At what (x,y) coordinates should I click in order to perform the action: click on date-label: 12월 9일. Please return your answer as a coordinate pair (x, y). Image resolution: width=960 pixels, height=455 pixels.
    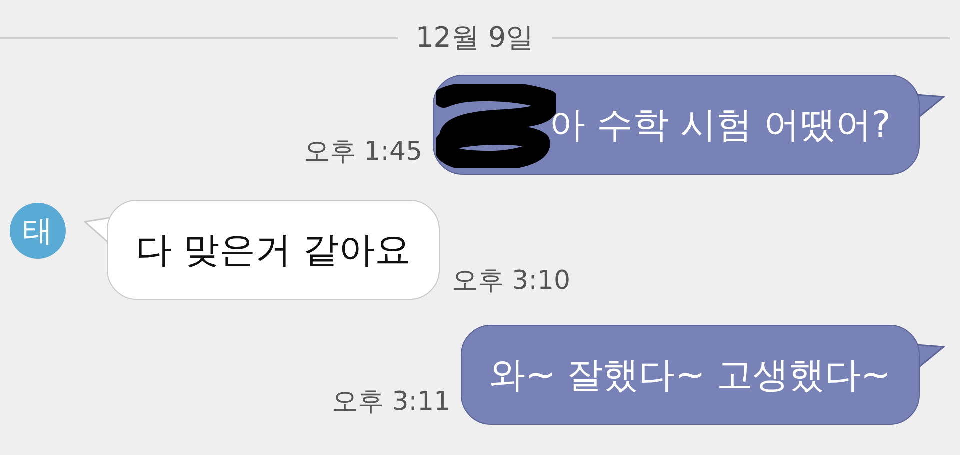
    Looking at the image, I should click on (475, 38).